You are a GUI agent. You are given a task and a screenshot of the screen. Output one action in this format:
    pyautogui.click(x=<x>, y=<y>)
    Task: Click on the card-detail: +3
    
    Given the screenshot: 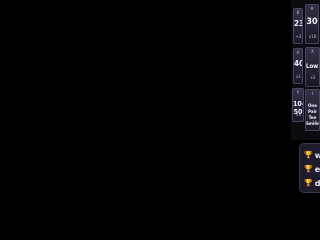 What is the action you would take?
    pyautogui.click(x=298, y=36)
    